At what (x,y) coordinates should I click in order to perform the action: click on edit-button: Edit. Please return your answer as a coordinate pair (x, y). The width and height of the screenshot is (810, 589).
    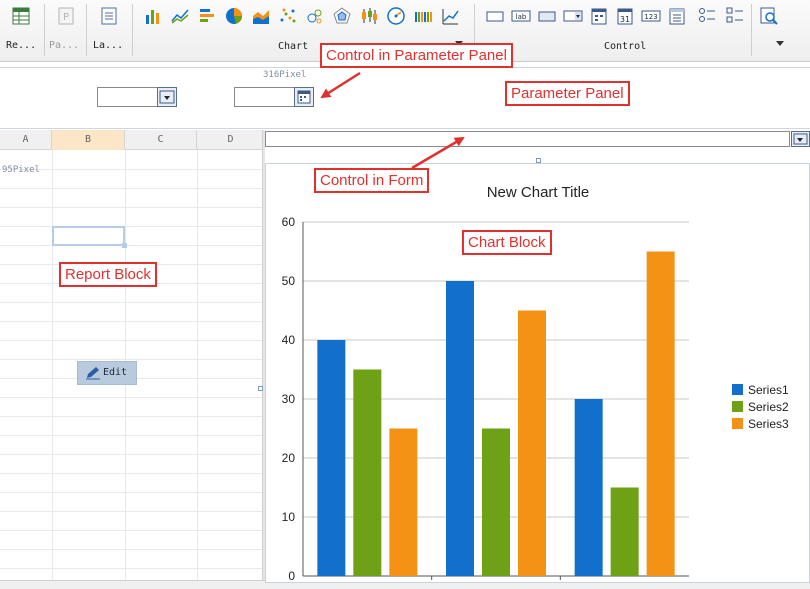
    Looking at the image, I should click on (107, 373).